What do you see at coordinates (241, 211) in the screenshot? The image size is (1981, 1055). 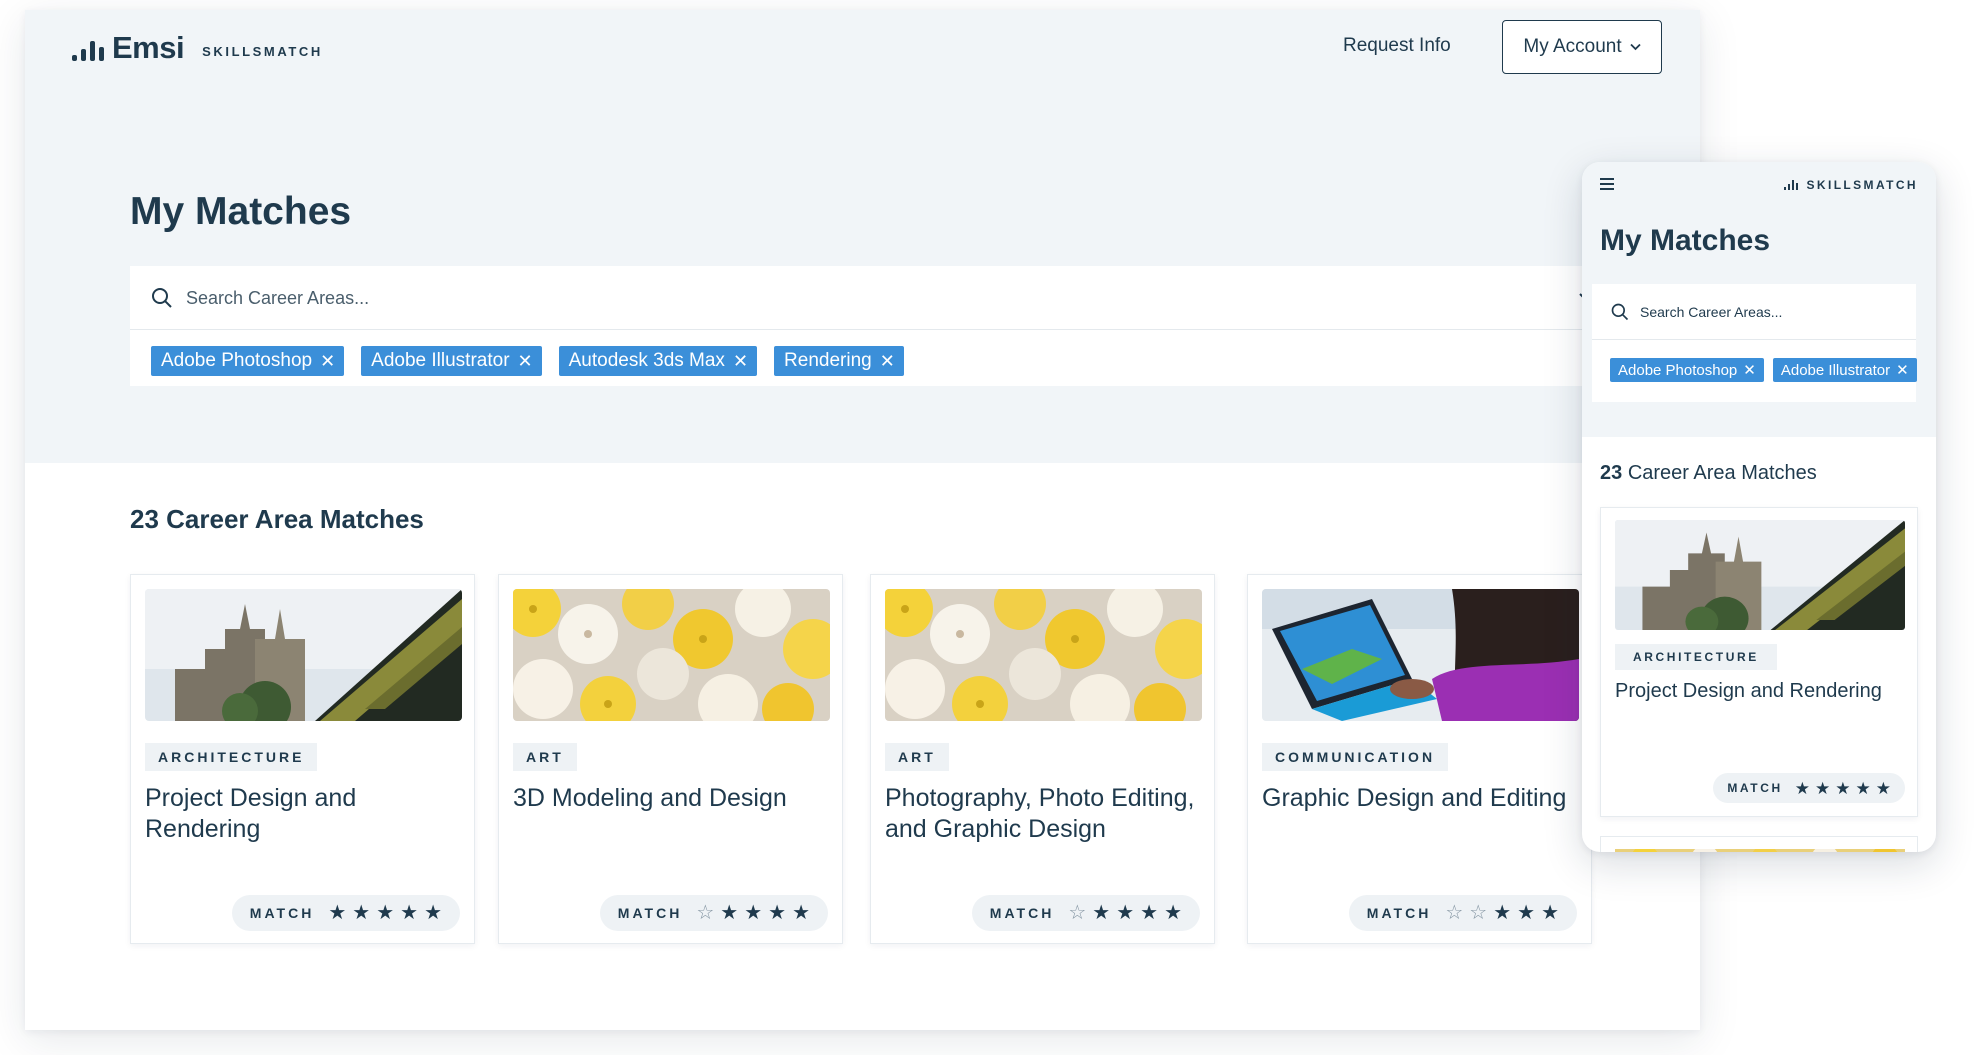 I see `page-title: My Matches` at bounding box center [241, 211].